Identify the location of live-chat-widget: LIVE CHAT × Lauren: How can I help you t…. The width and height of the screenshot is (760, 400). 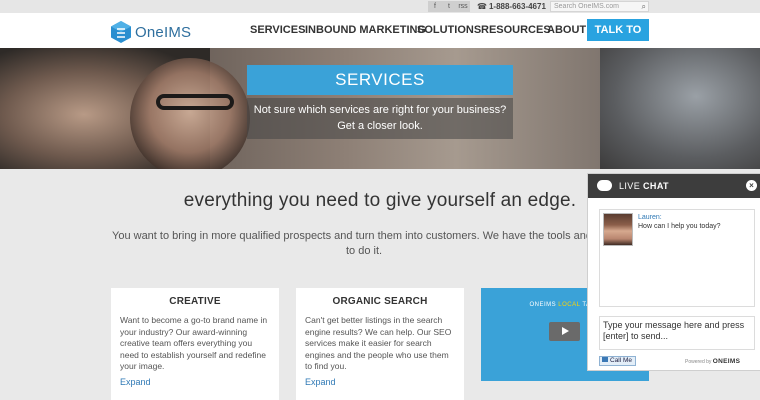
(673, 272).